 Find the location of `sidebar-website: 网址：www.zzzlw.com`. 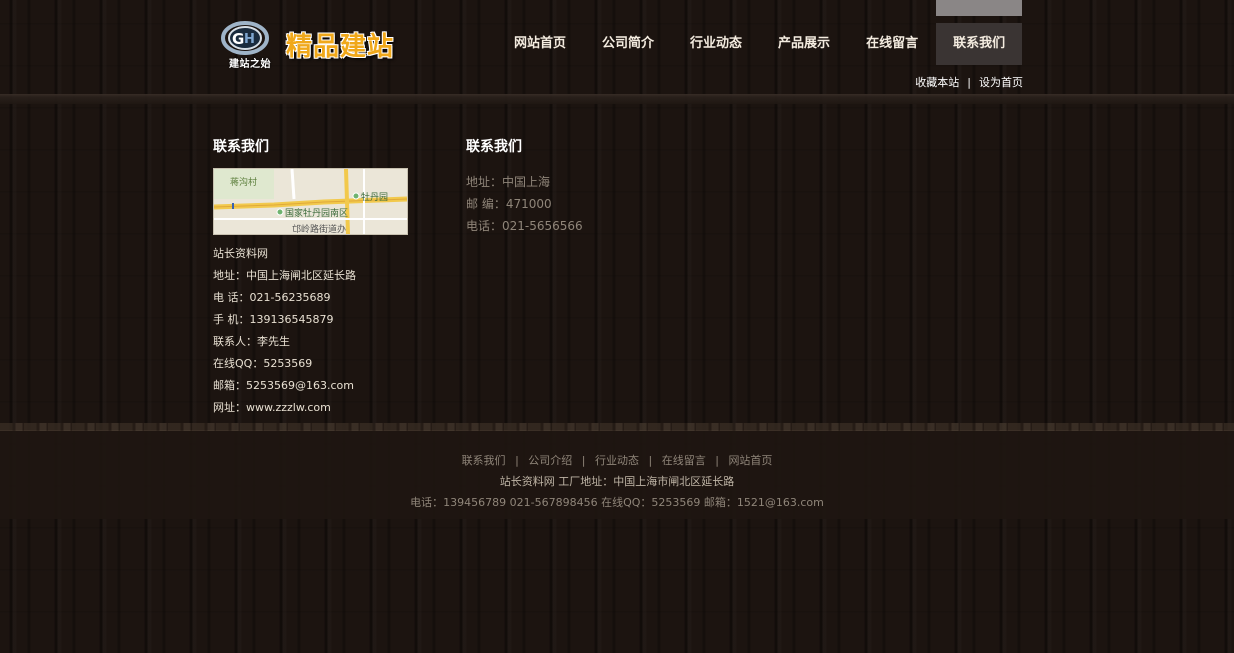

sidebar-website: 网址：www.zzzlw.com is located at coordinates (272, 407).